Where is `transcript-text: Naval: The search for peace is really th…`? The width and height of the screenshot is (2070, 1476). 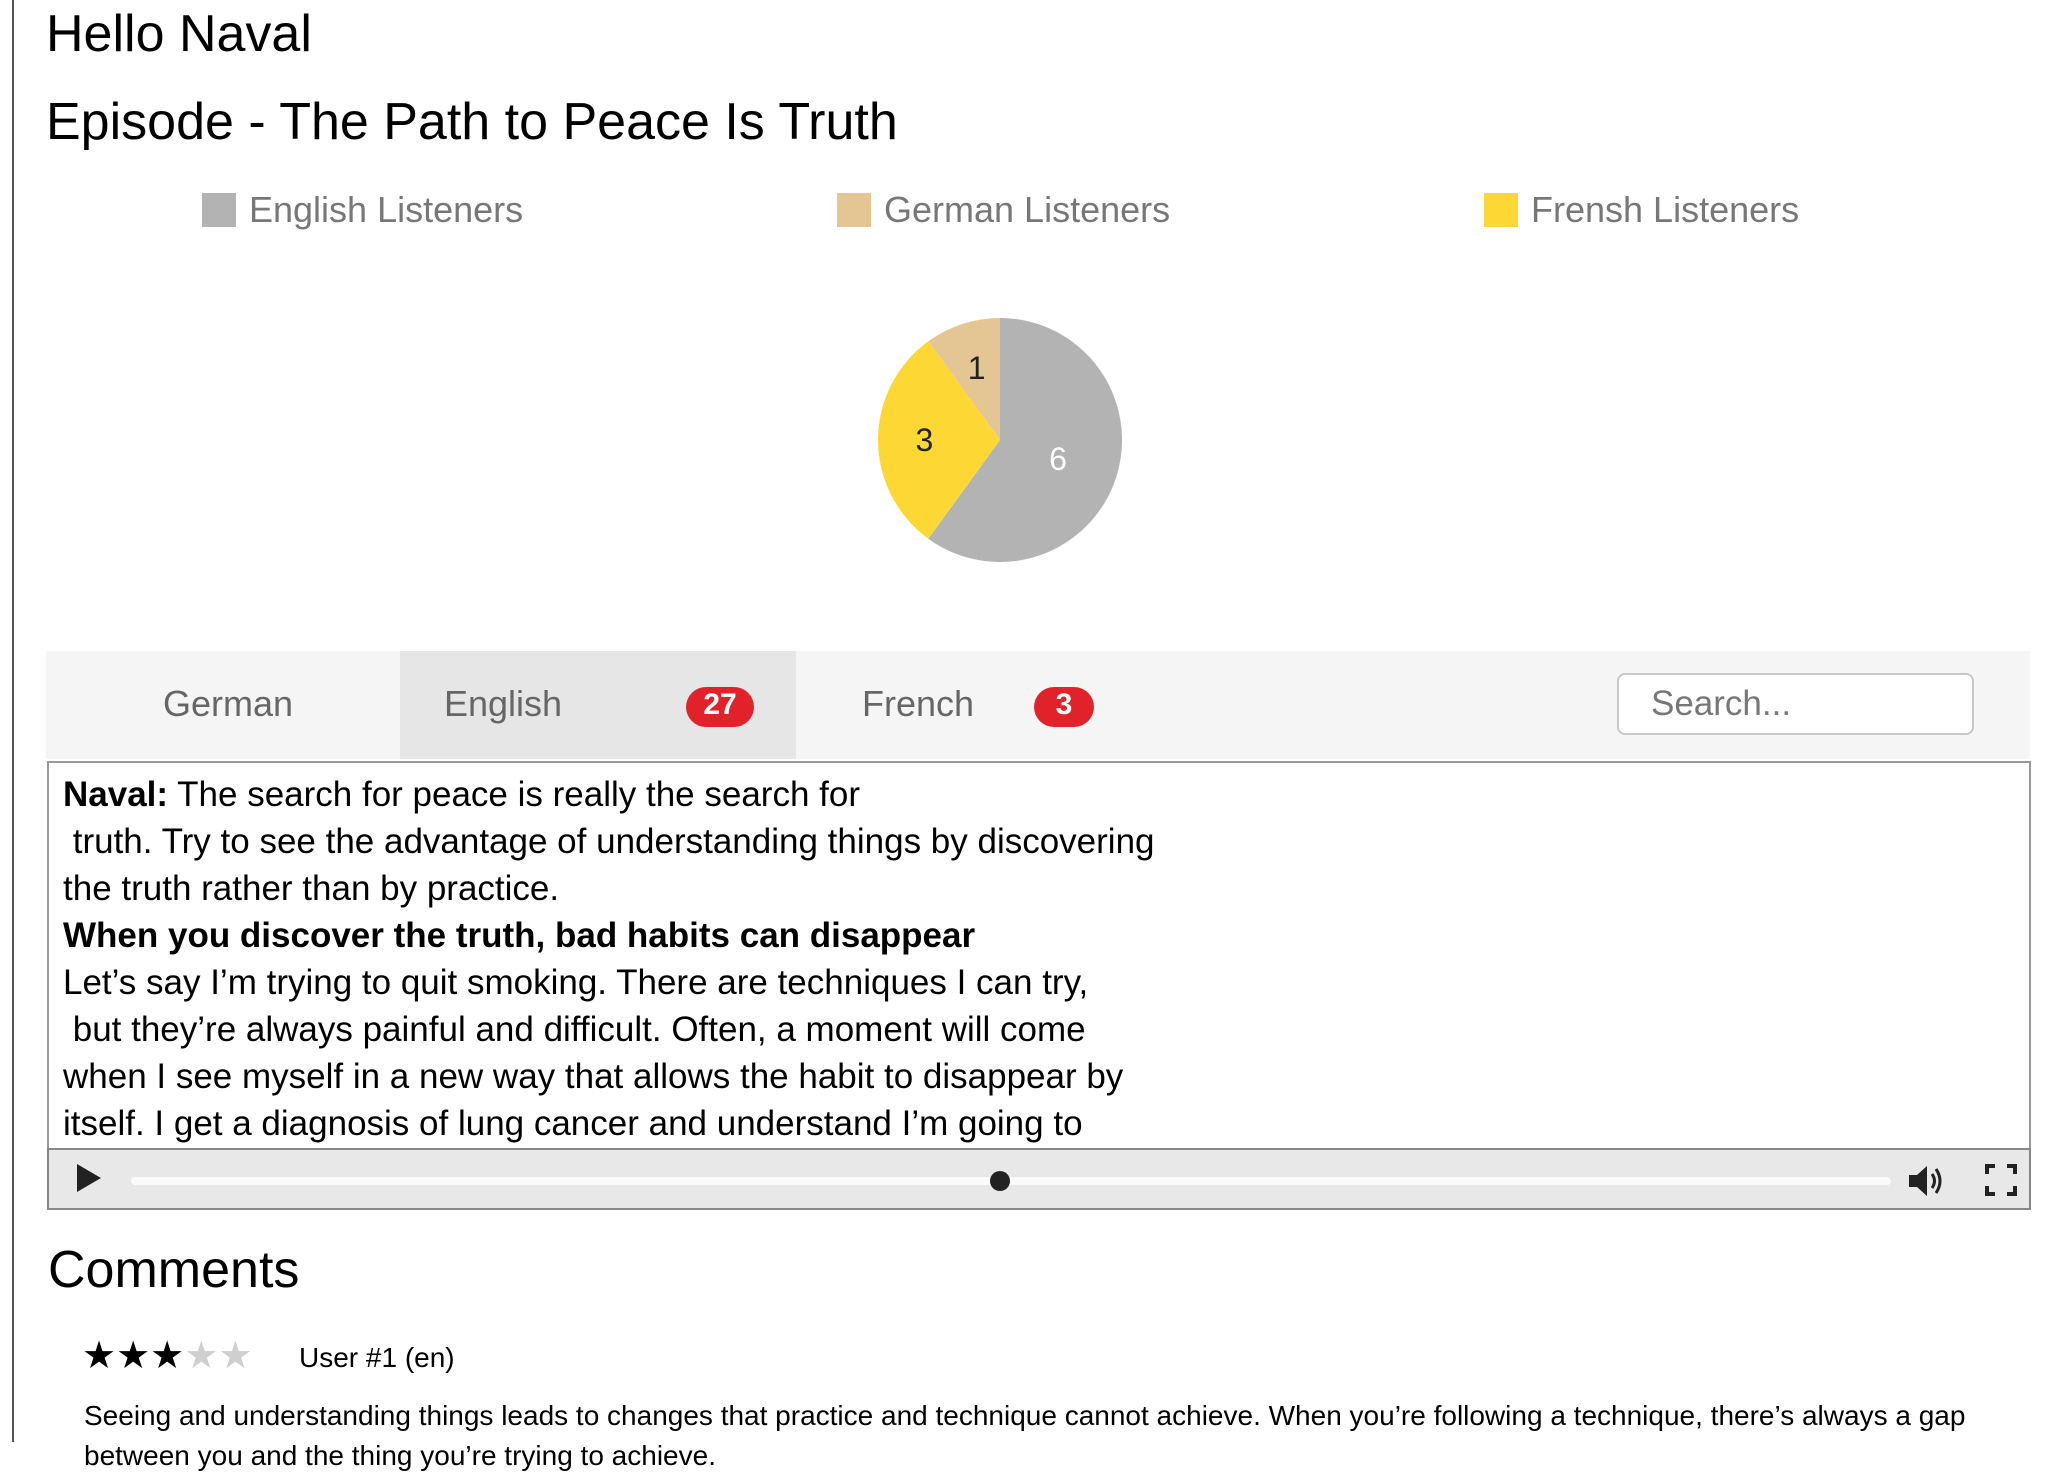 transcript-text: Naval: The search for peace is really th… is located at coordinates (609, 959).